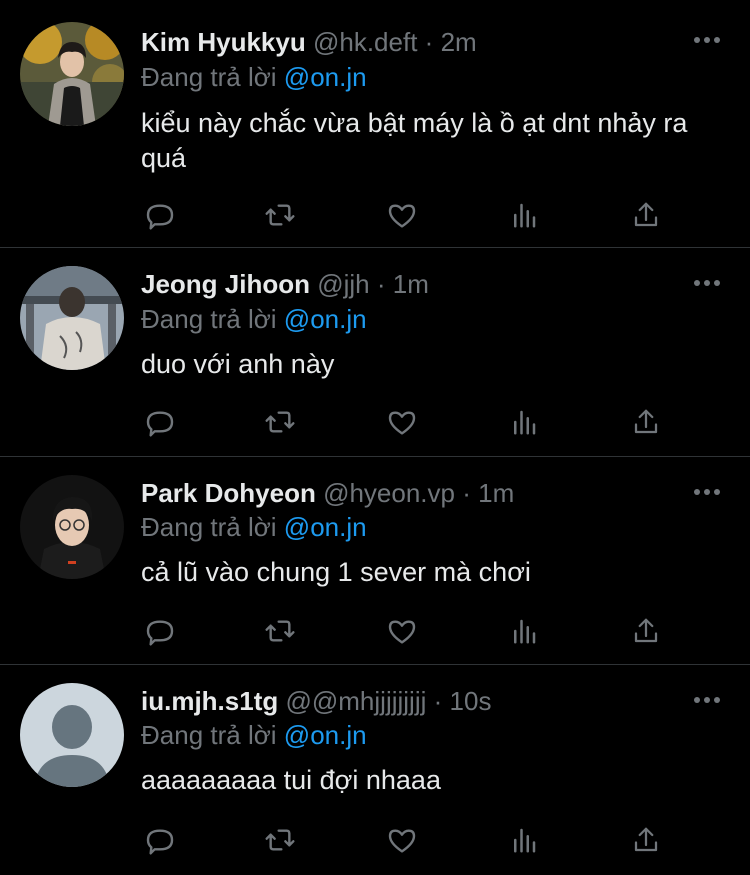 This screenshot has height=875, width=750. What do you see at coordinates (365, 42) in the screenshot?
I see `username: @hk.deft` at bounding box center [365, 42].